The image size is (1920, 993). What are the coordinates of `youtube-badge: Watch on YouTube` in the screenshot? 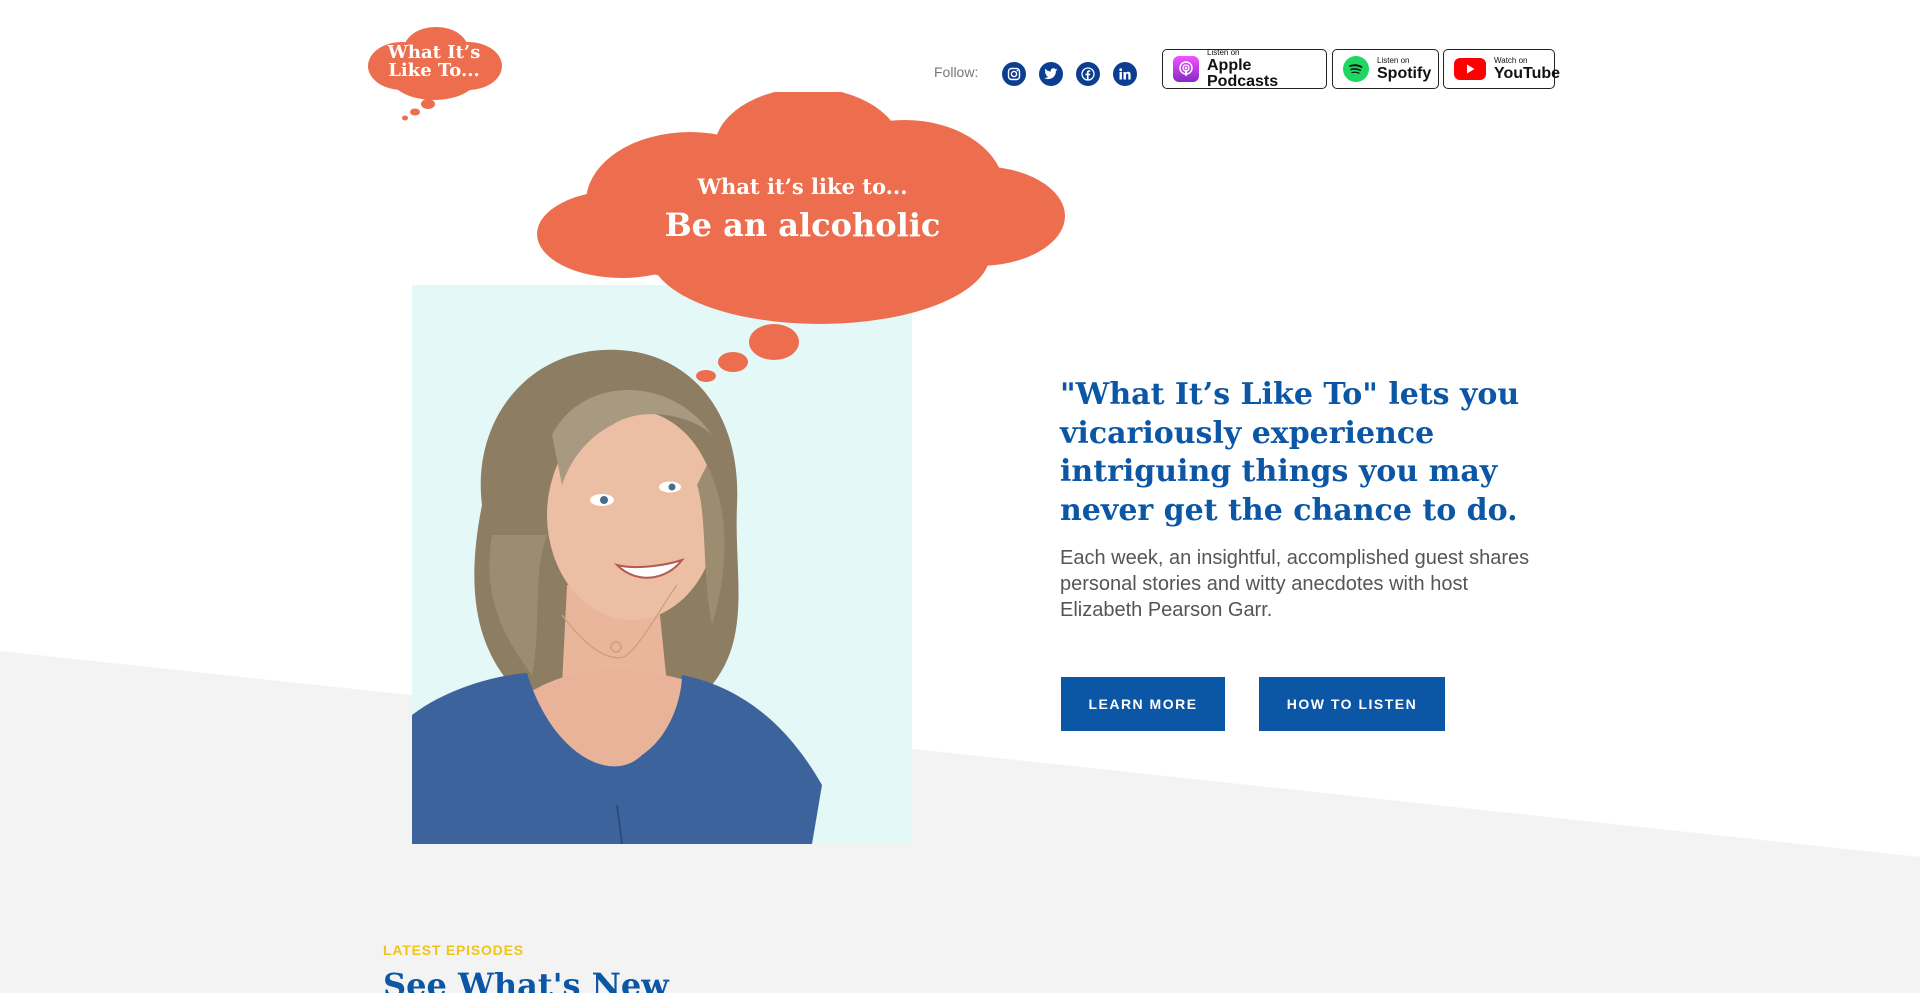 It's located at (1501, 69).